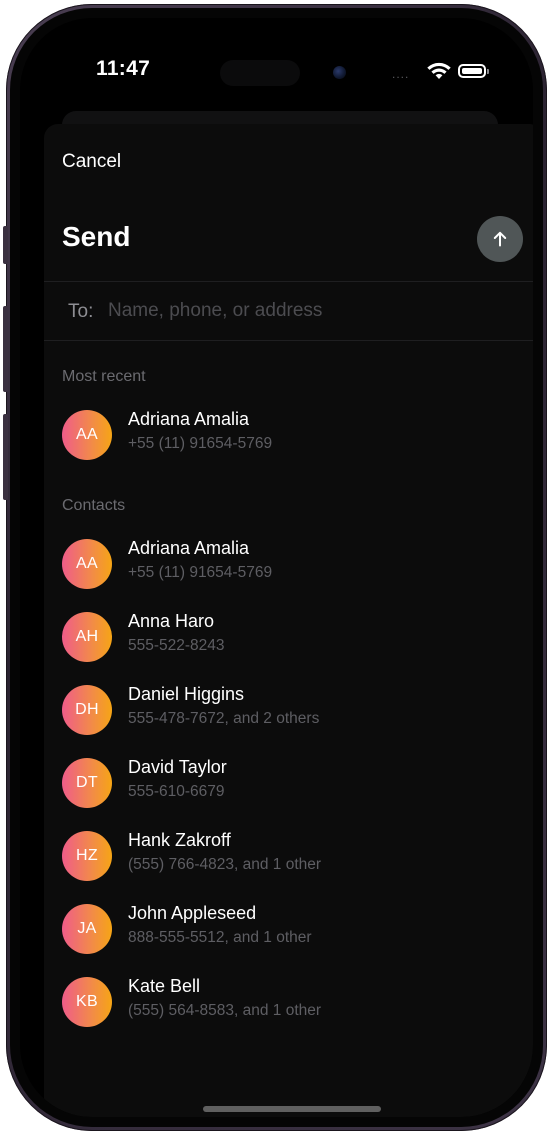  Describe the element at coordinates (87, 637) in the screenshot. I see `avatar: AH` at that location.